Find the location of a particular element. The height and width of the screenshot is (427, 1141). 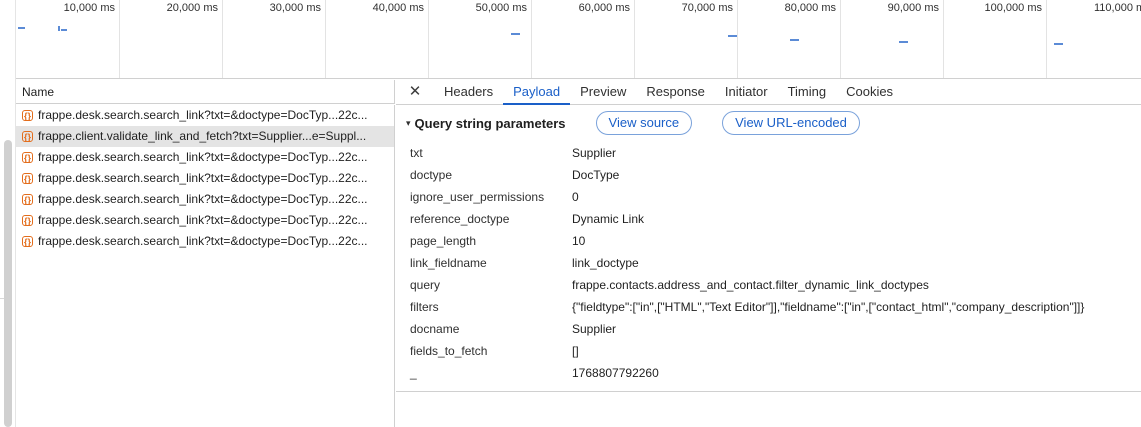

tab-preview: Preview is located at coordinates (603, 92).